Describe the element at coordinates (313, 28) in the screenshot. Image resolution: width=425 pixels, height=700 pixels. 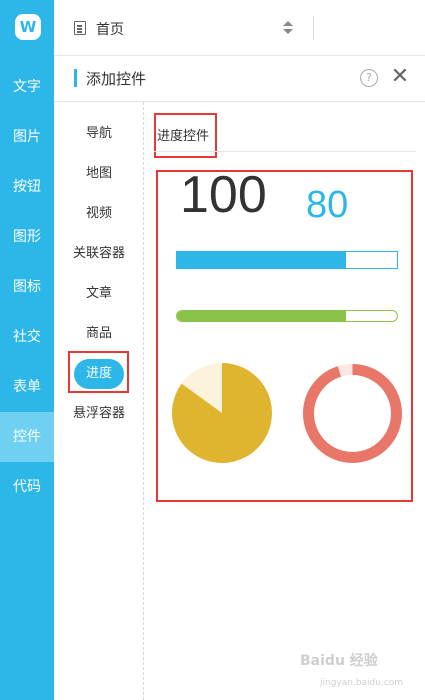
I see `topbar-divider` at that location.